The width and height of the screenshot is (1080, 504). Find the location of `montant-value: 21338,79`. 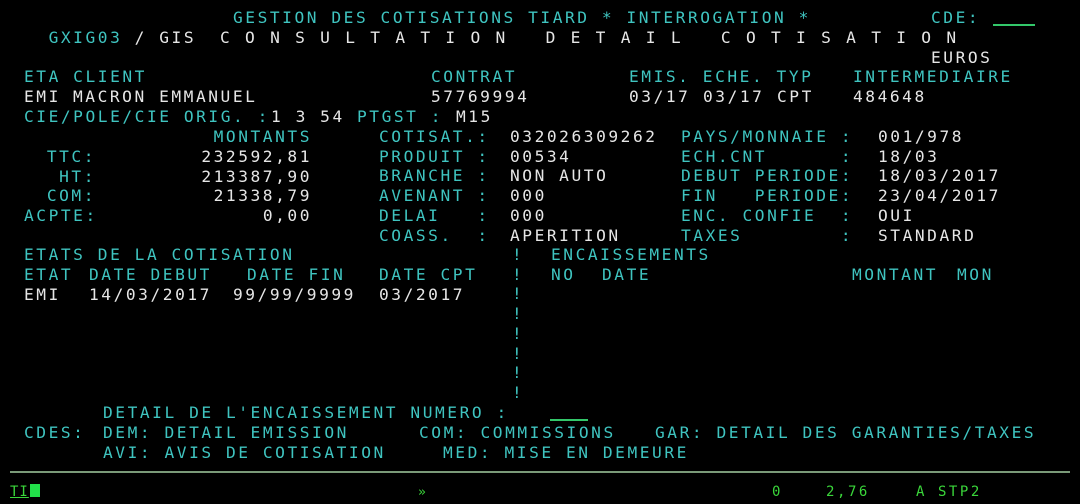

montant-value: 21338,79 is located at coordinates (262, 196).